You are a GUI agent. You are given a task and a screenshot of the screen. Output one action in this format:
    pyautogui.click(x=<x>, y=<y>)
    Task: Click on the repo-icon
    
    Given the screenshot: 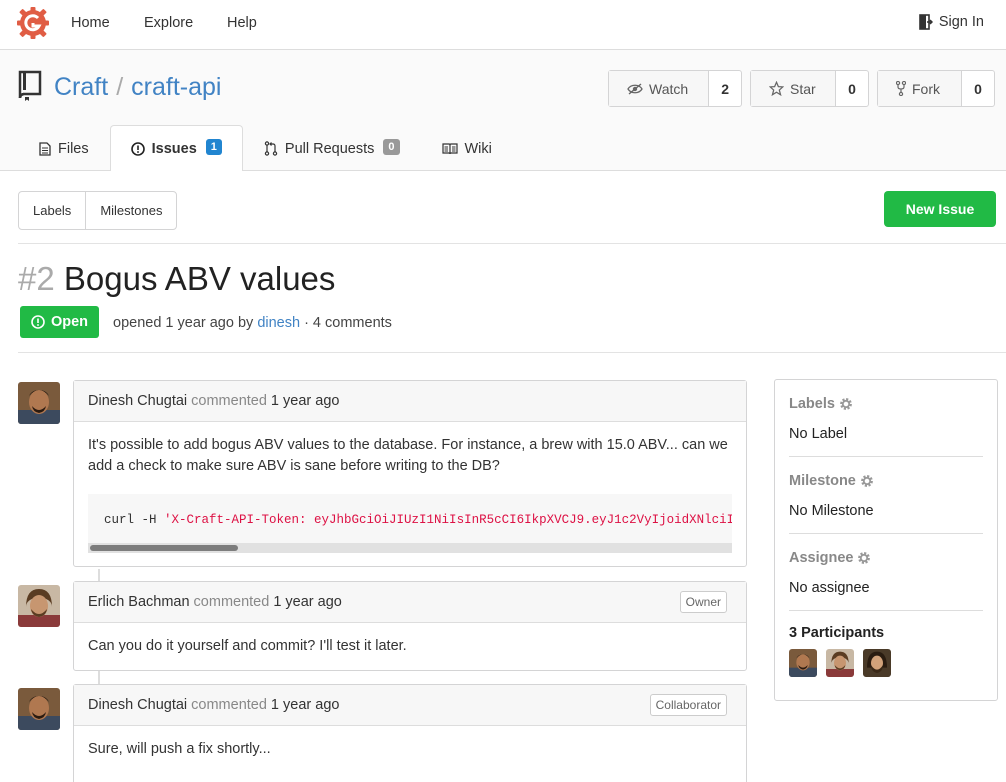 What is the action you would take?
    pyautogui.click(x=30, y=85)
    